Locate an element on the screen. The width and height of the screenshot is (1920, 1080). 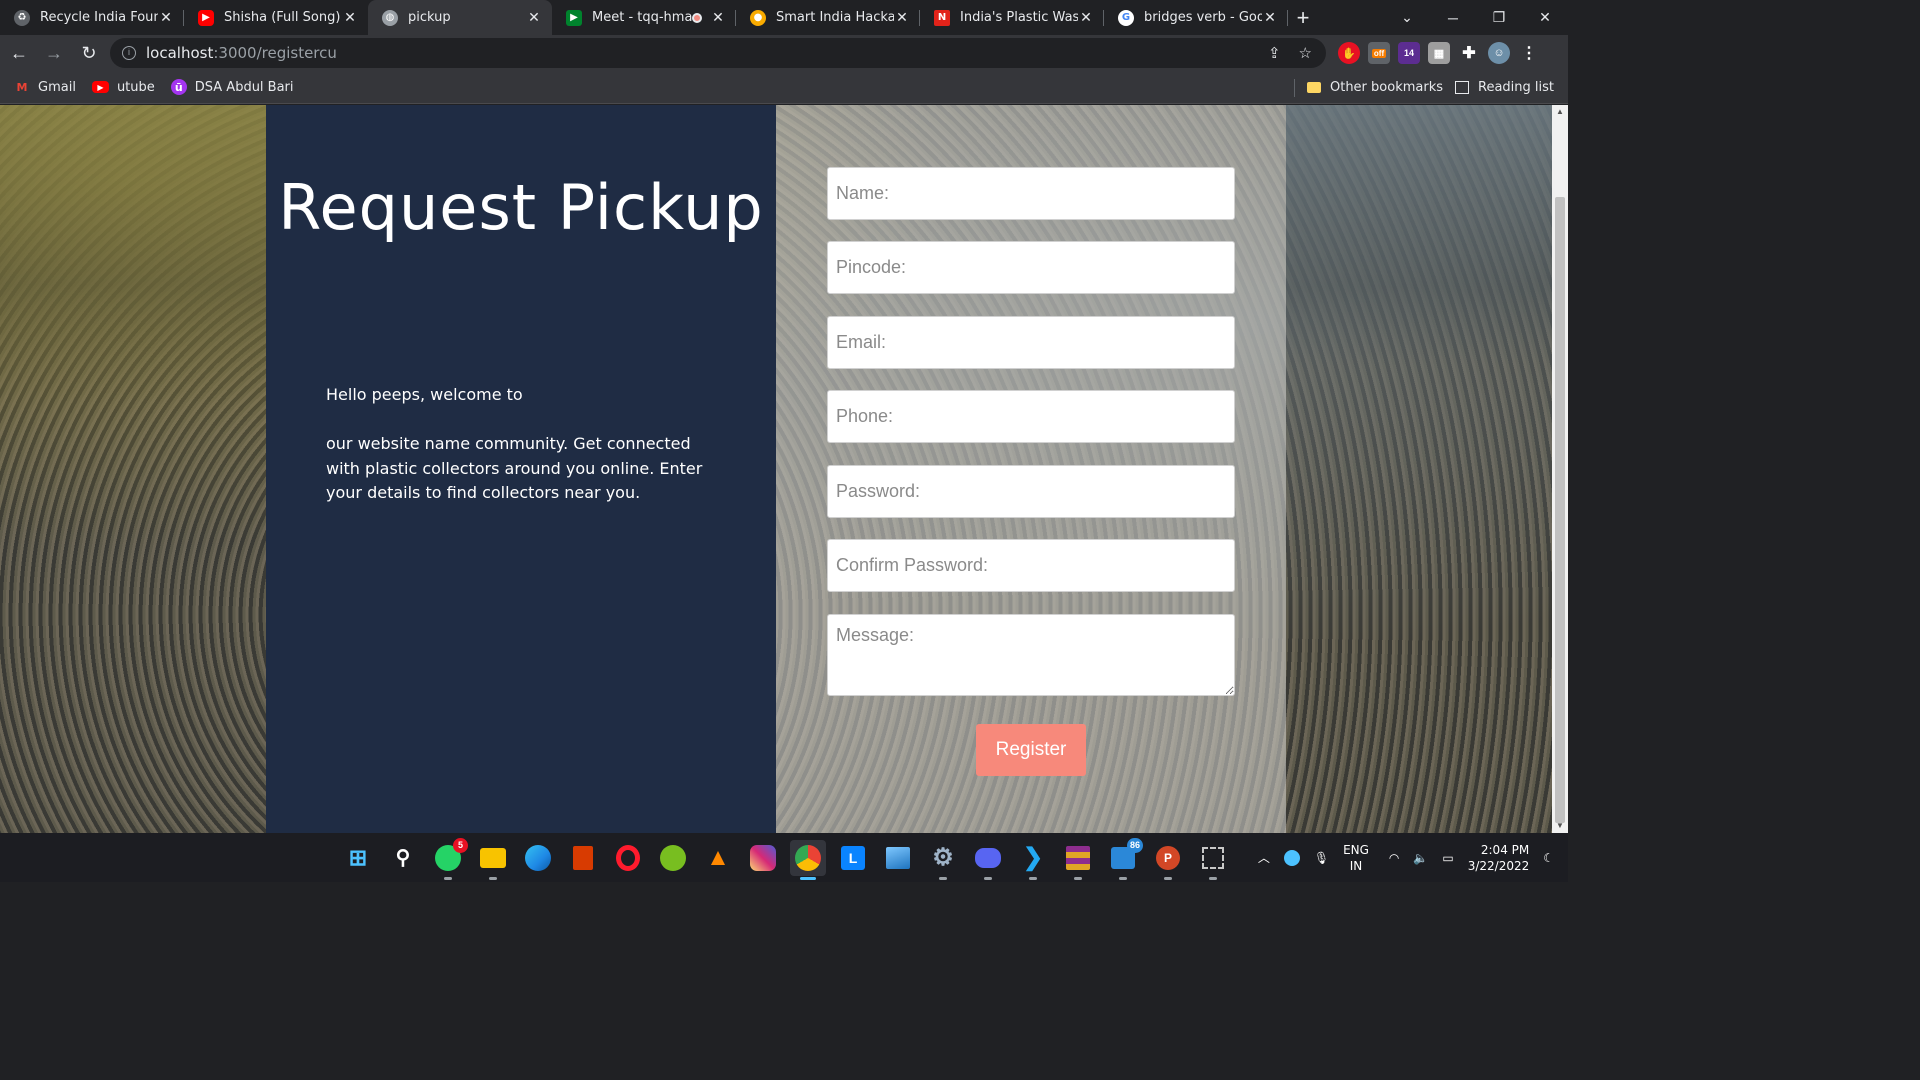
name-input is located at coordinates (1031, 193).